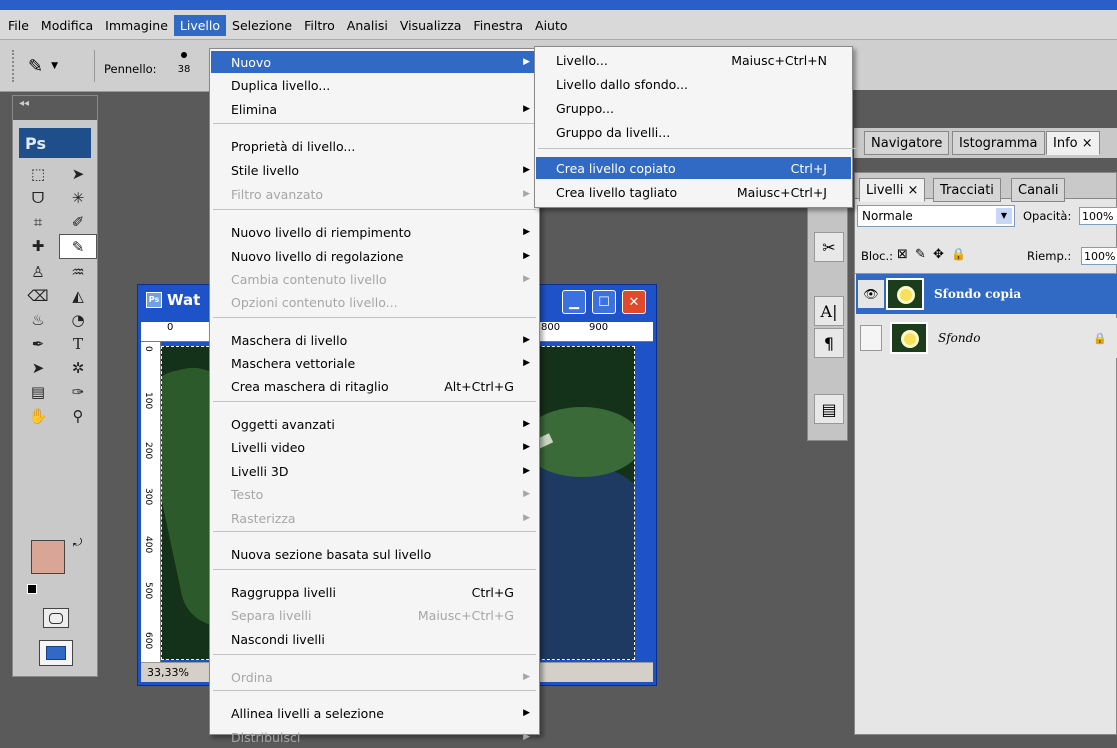  Describe the element at coordinates (168, 672) in the screenshot. I see `zoom-level: 33,33%` at that location.